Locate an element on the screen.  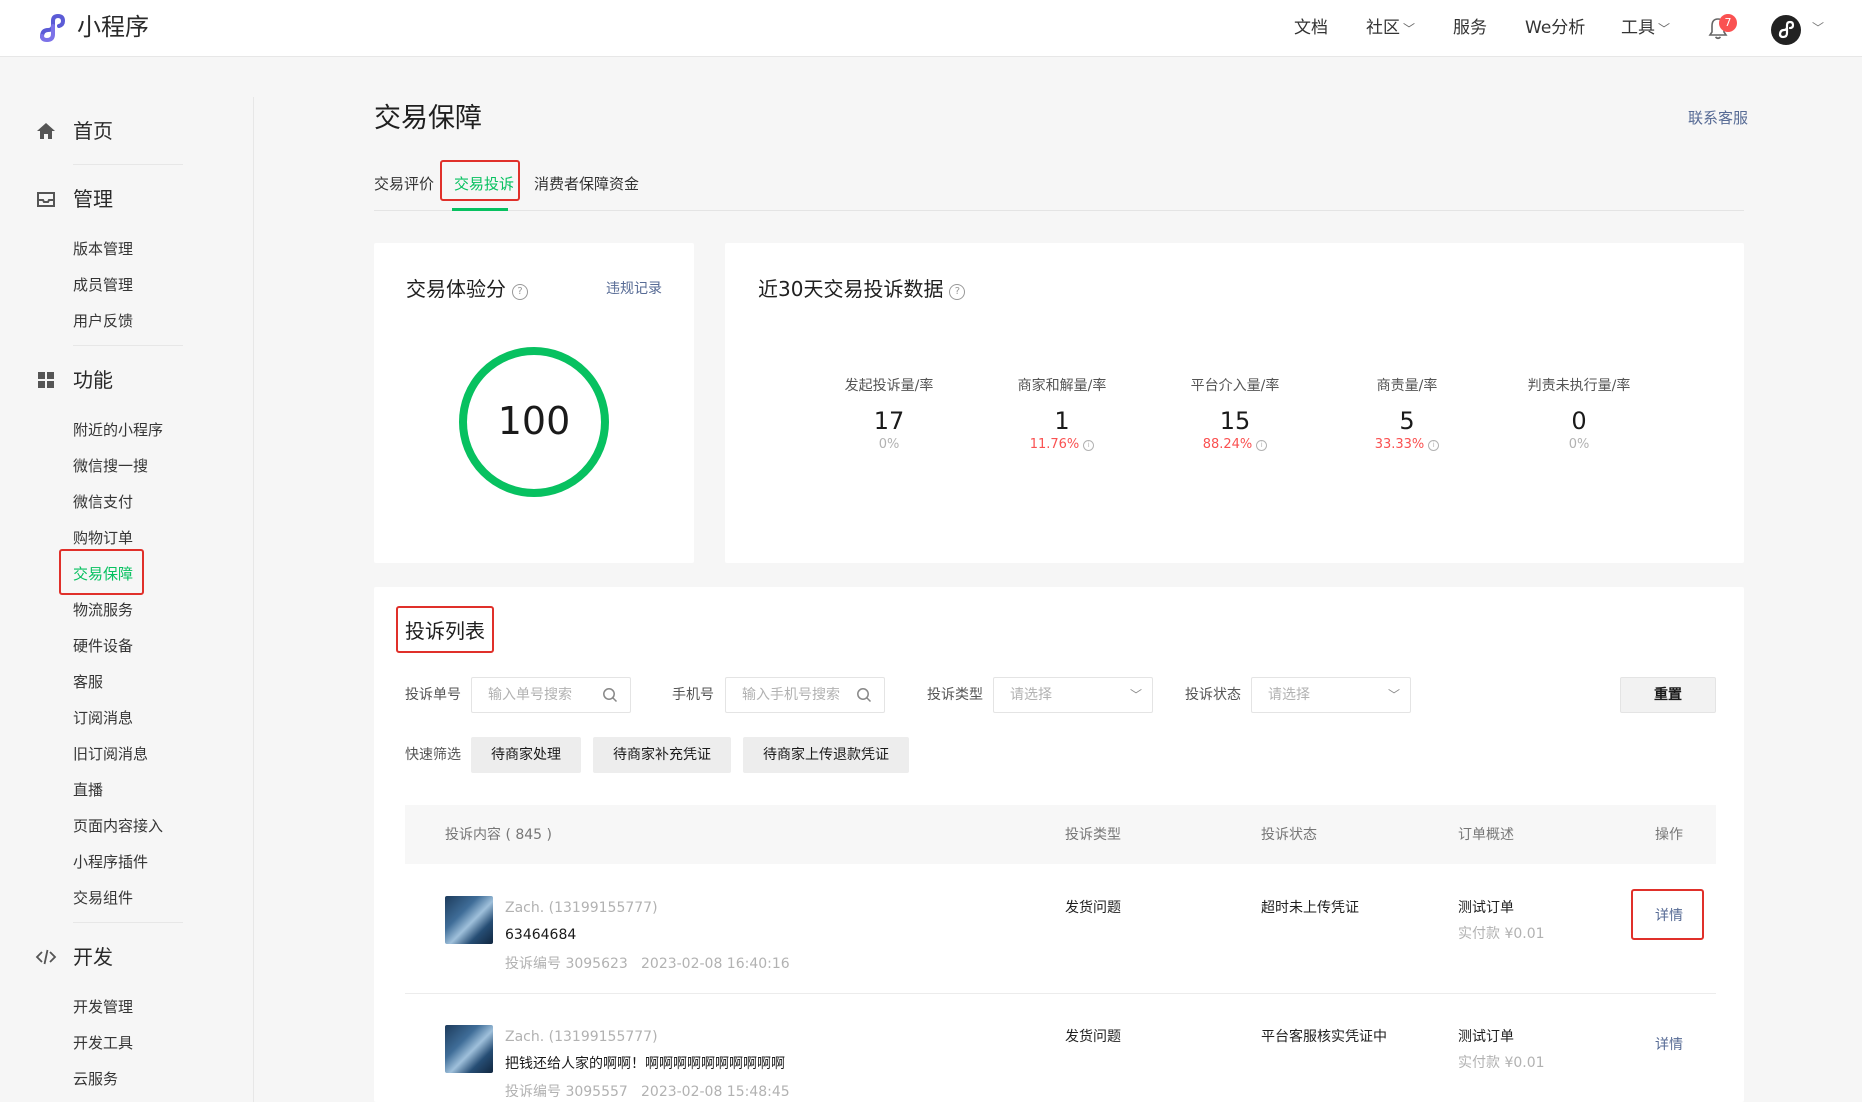
sidebar-item-nearby: 附近的小程序 is located at coordinates (118, 430).